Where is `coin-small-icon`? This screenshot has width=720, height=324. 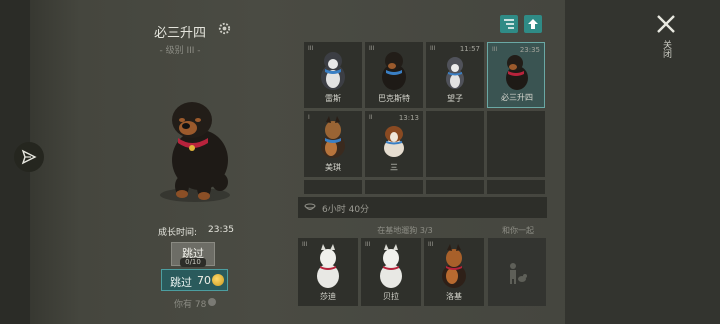
coin-small-icon is located at coordinates (212, 302).